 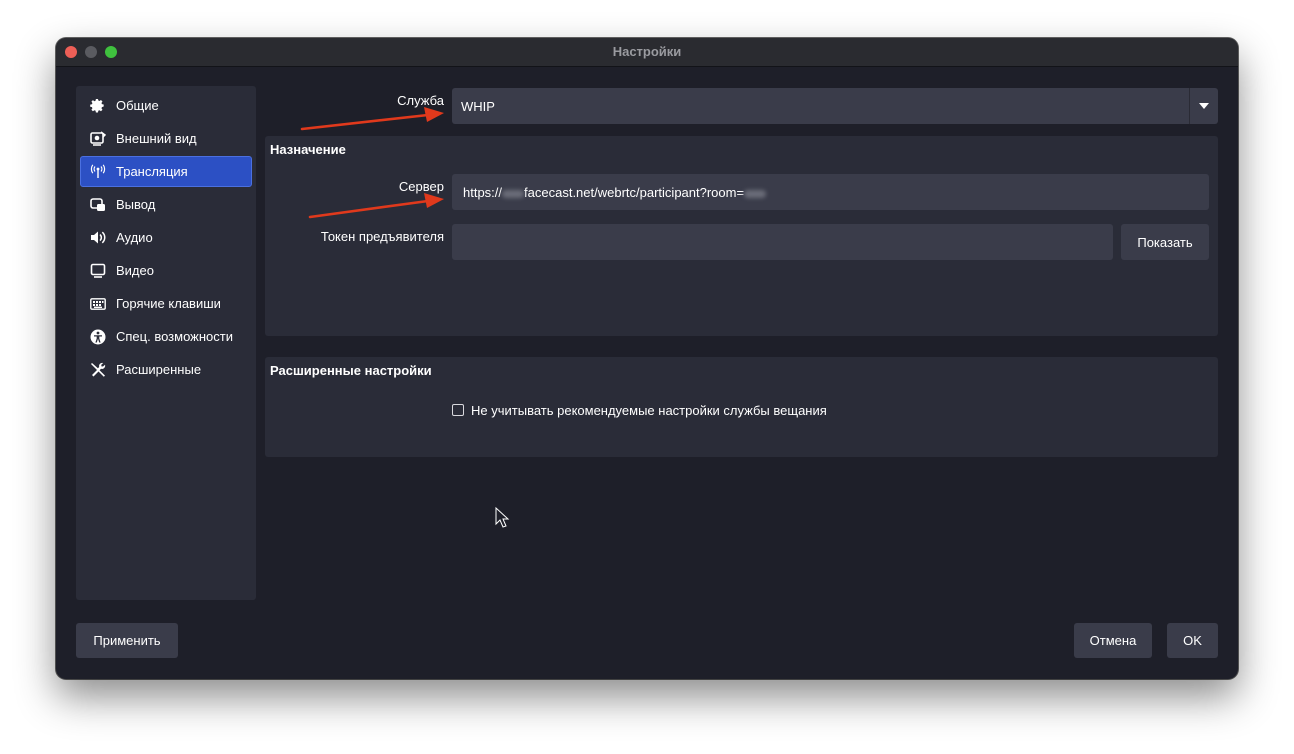 I want to click on show-token-button: Показать, so click(x=1165, y=242).